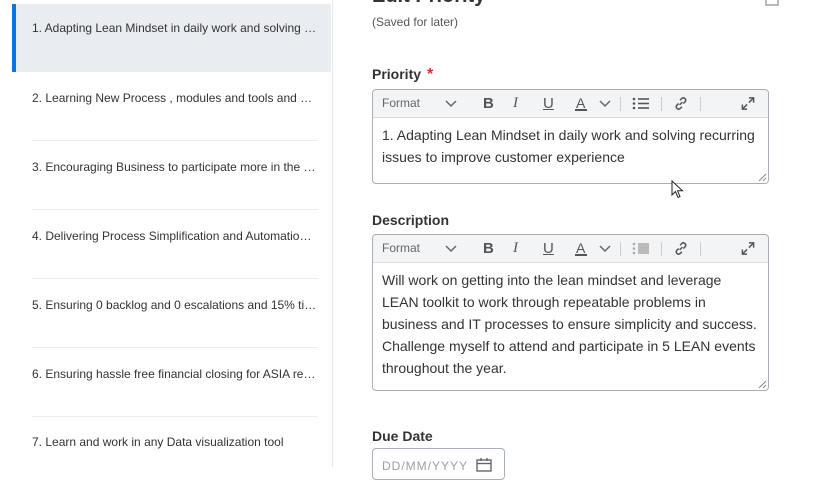  I want to click on priority-toolbar: Format B I U A, so click(570, 104).